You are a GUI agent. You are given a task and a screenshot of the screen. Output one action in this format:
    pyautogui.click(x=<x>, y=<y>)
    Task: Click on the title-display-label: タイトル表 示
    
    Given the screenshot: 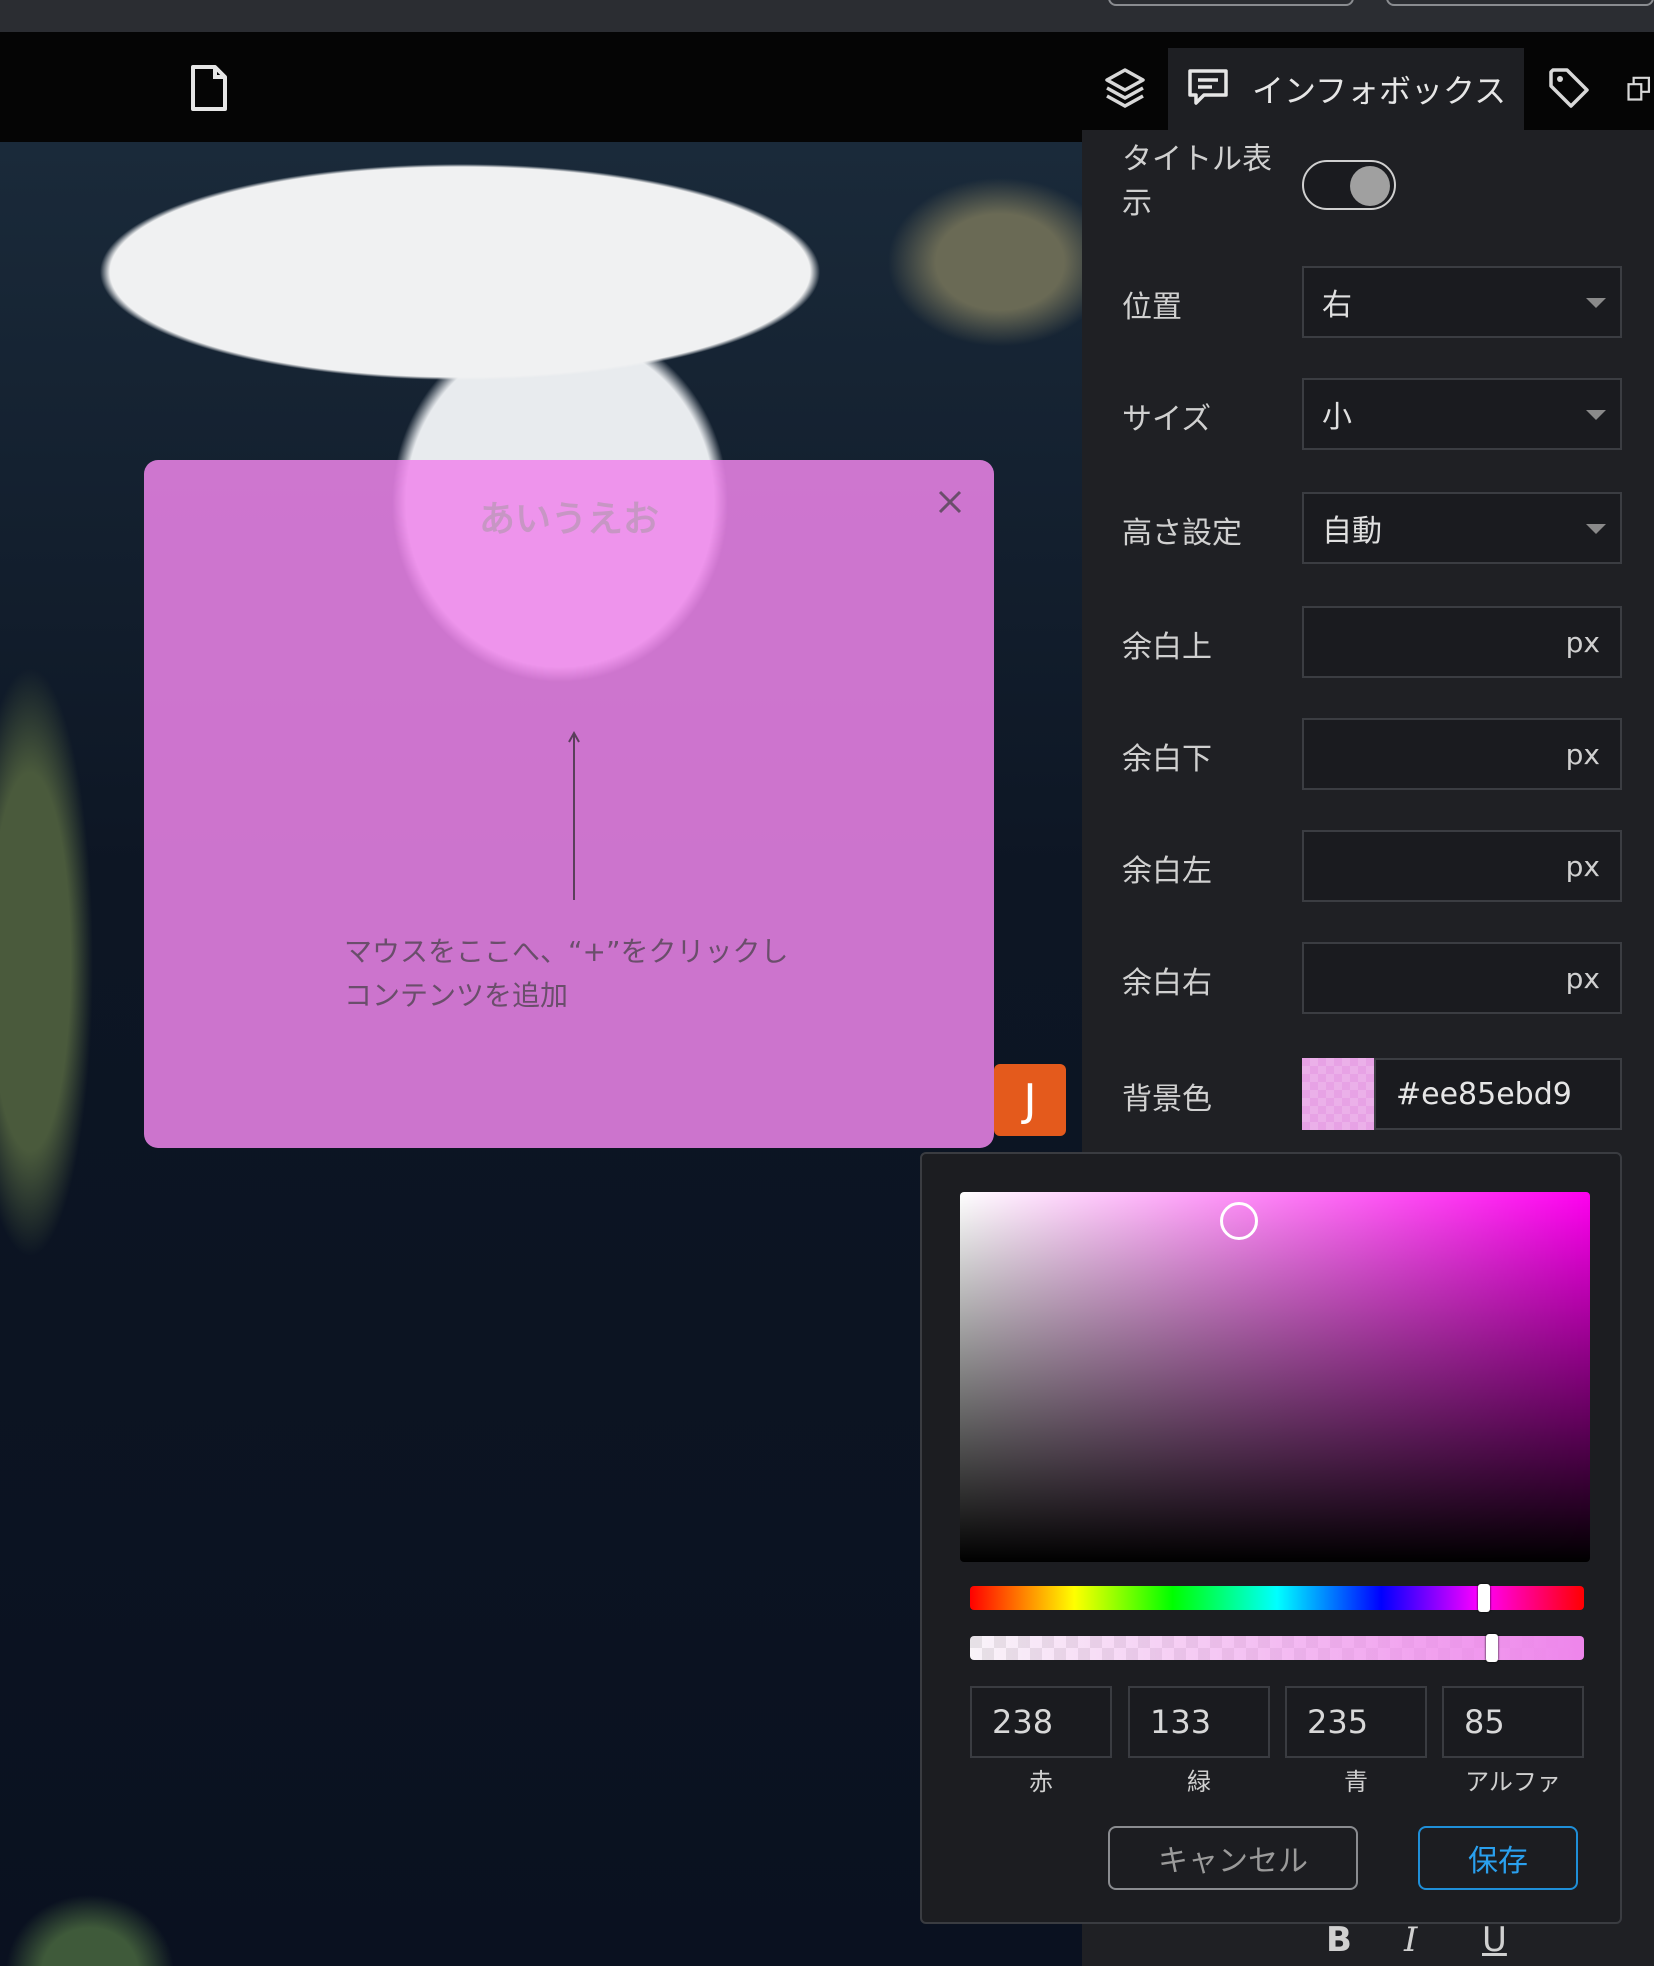 What is the action you would take?
    pyautogui.click(x=1197, y=182)
    